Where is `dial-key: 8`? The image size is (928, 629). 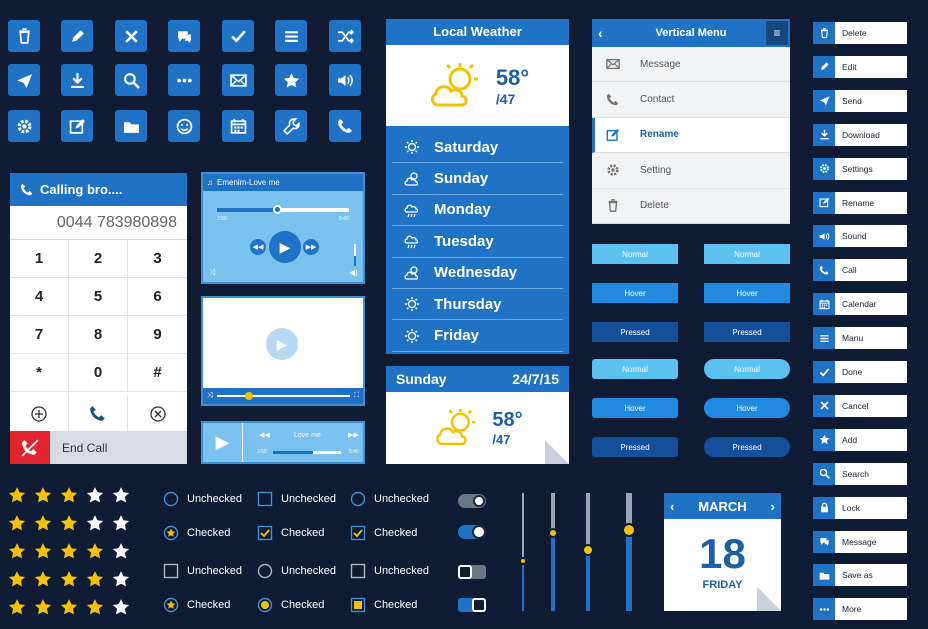 dial-key: 8 is located at coordinates (98, 335).